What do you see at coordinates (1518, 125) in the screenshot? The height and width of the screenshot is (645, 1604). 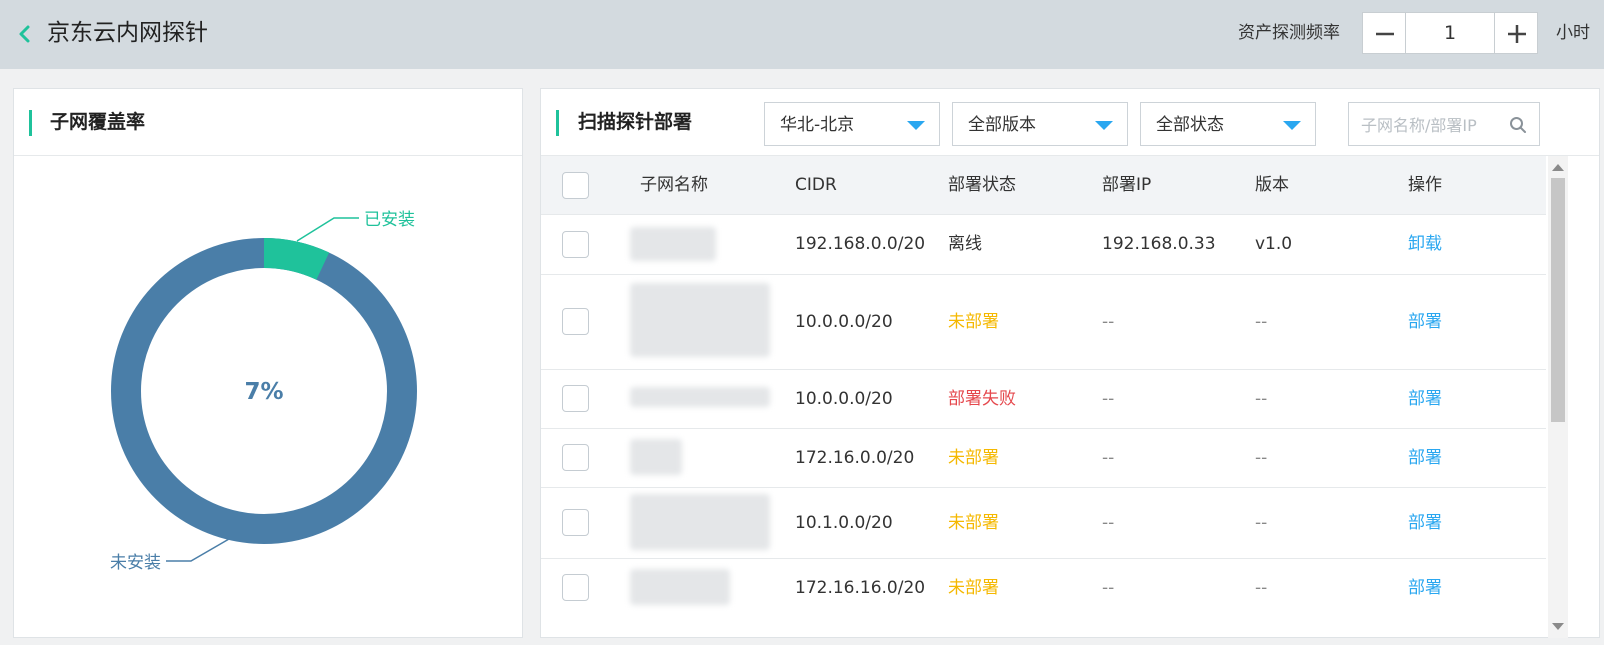 I see `search-icon` at bounding box center [1518, 125].